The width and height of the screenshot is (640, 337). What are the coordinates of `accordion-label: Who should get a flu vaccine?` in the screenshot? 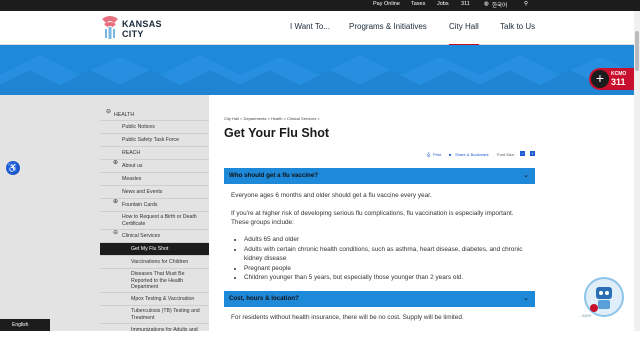 It's located at (274, 175).